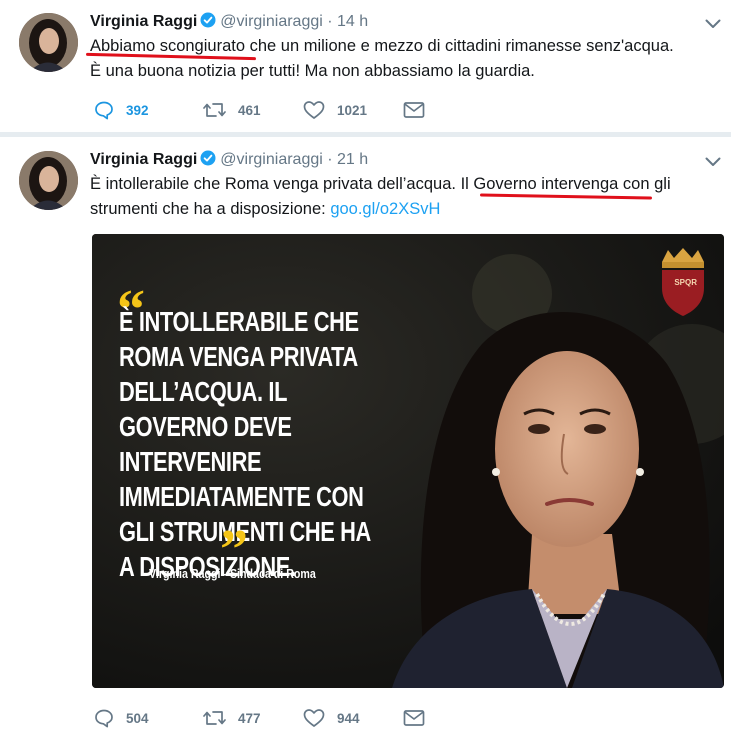 This screenshot has height=730, width=731. What do you see at coordinates (348, 718) in the screenshot?
I see `like-count: 944` at bounding box center [348, 718].